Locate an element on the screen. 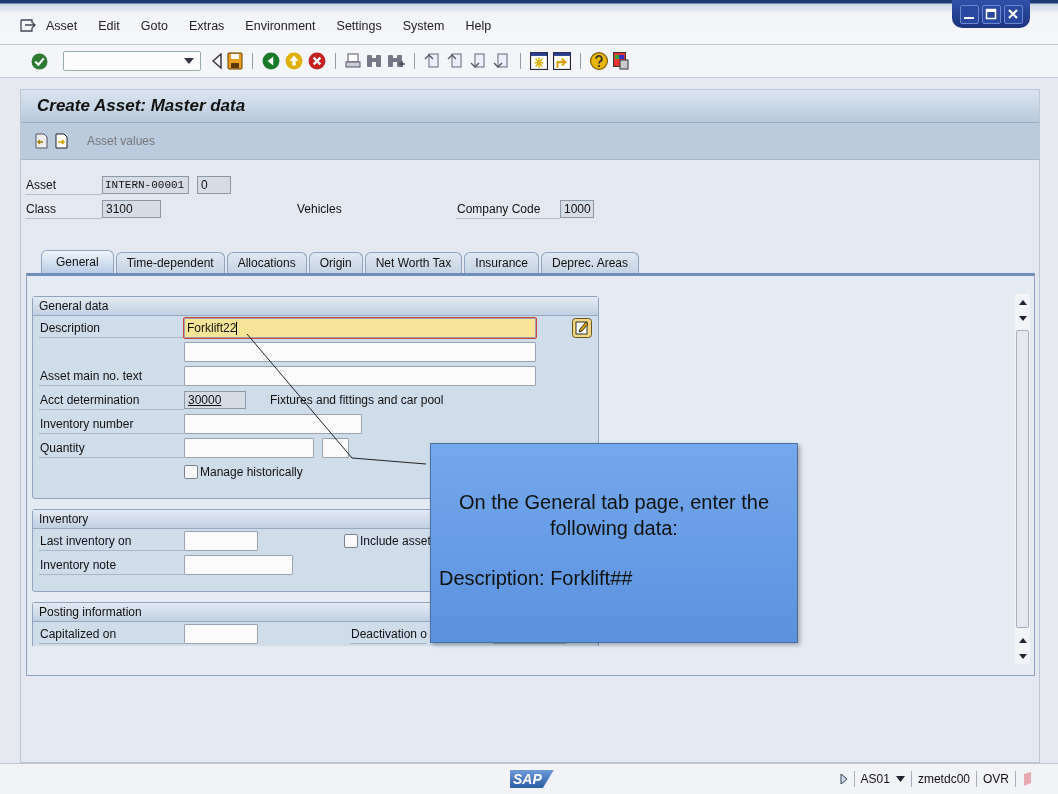 The image size is (1058, 794). description-line-field is located at coordinates (360, 352).